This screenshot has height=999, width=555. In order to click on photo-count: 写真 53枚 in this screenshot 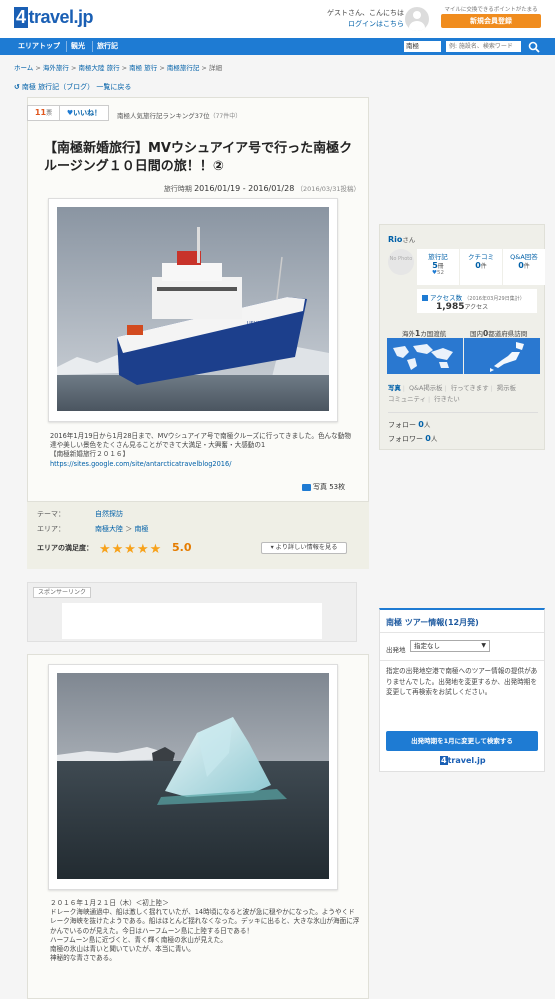, I will do `click(323, 487)`.